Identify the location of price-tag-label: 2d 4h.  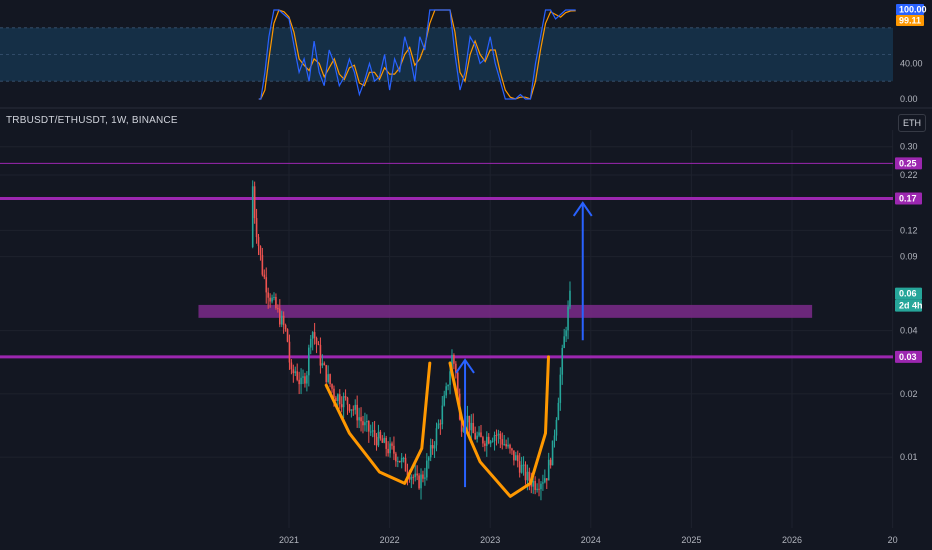
(911, 306).